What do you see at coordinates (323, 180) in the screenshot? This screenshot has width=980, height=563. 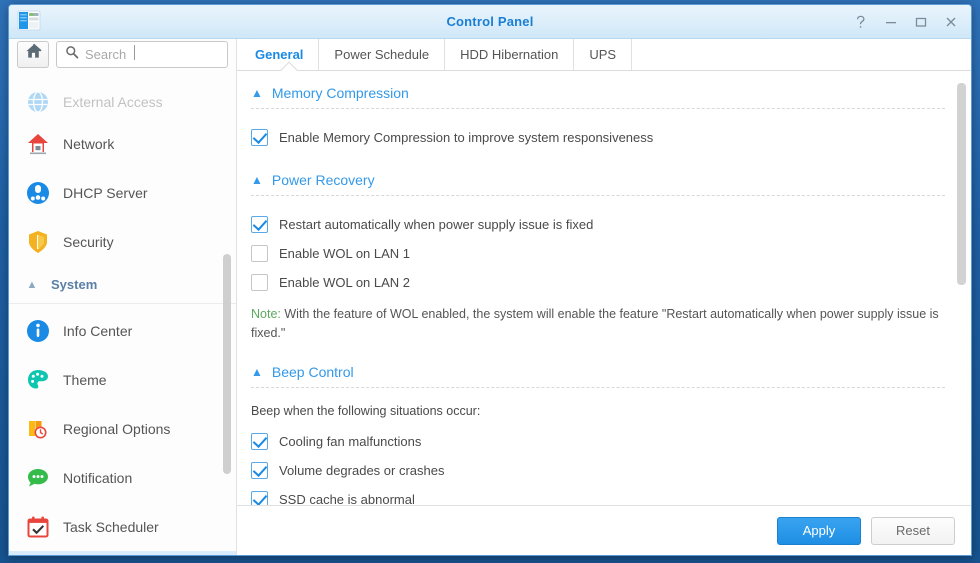 I see `section-title: Power Recovery` at bounding box center [323, 180].